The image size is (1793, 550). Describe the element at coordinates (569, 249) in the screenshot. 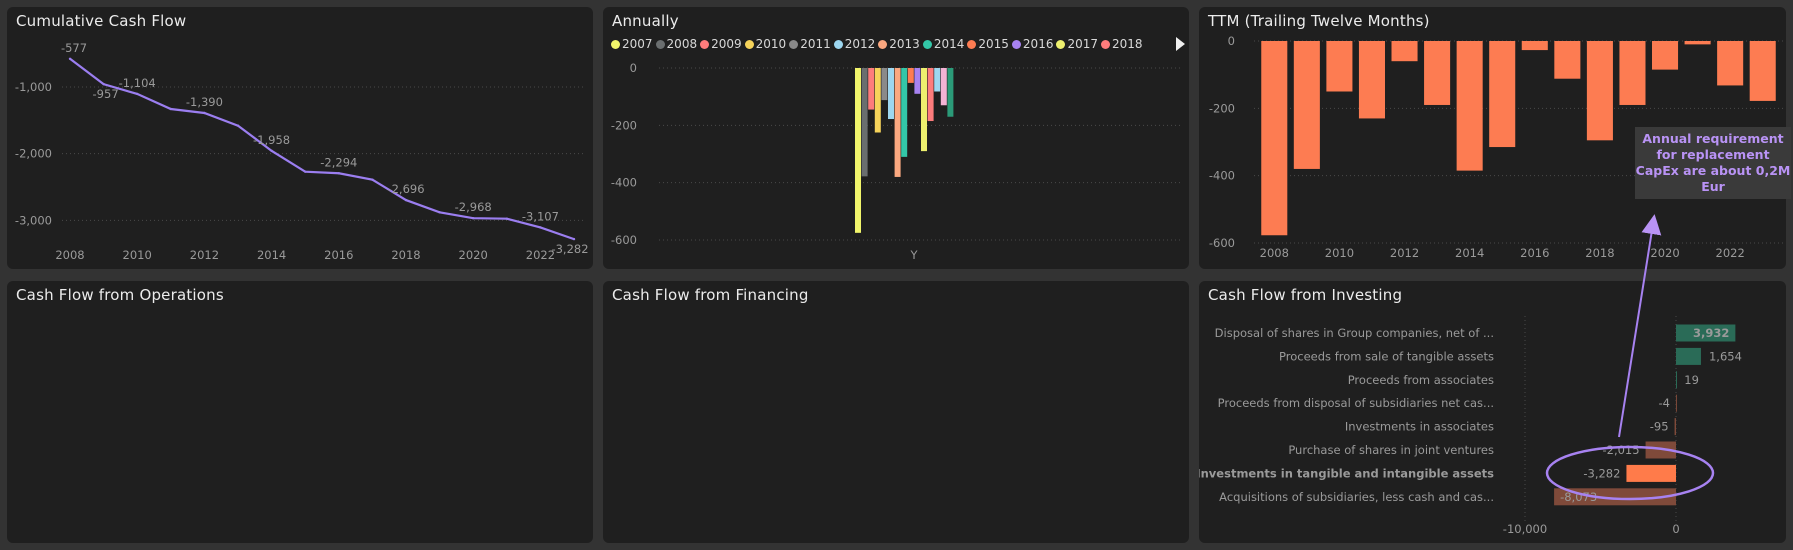

I see `data-label: -3,282` at that location.